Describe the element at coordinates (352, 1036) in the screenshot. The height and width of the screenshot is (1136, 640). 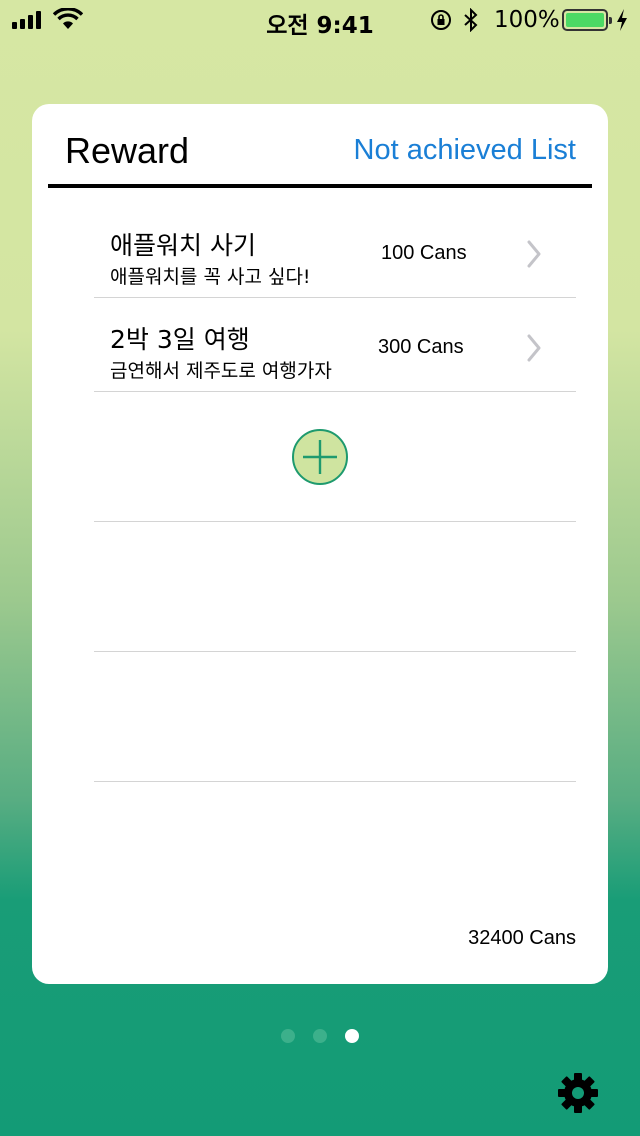
I see `page-dot-current` at that location.